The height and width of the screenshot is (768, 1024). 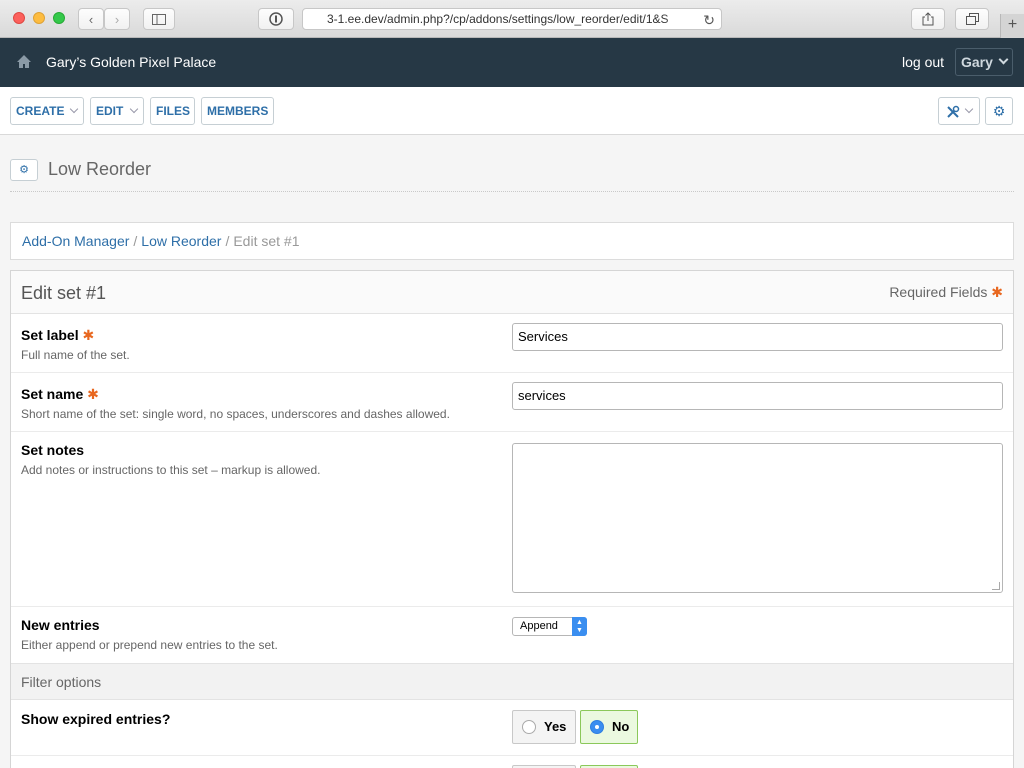 I want to click on info-icon, so click(x=276, y=19).